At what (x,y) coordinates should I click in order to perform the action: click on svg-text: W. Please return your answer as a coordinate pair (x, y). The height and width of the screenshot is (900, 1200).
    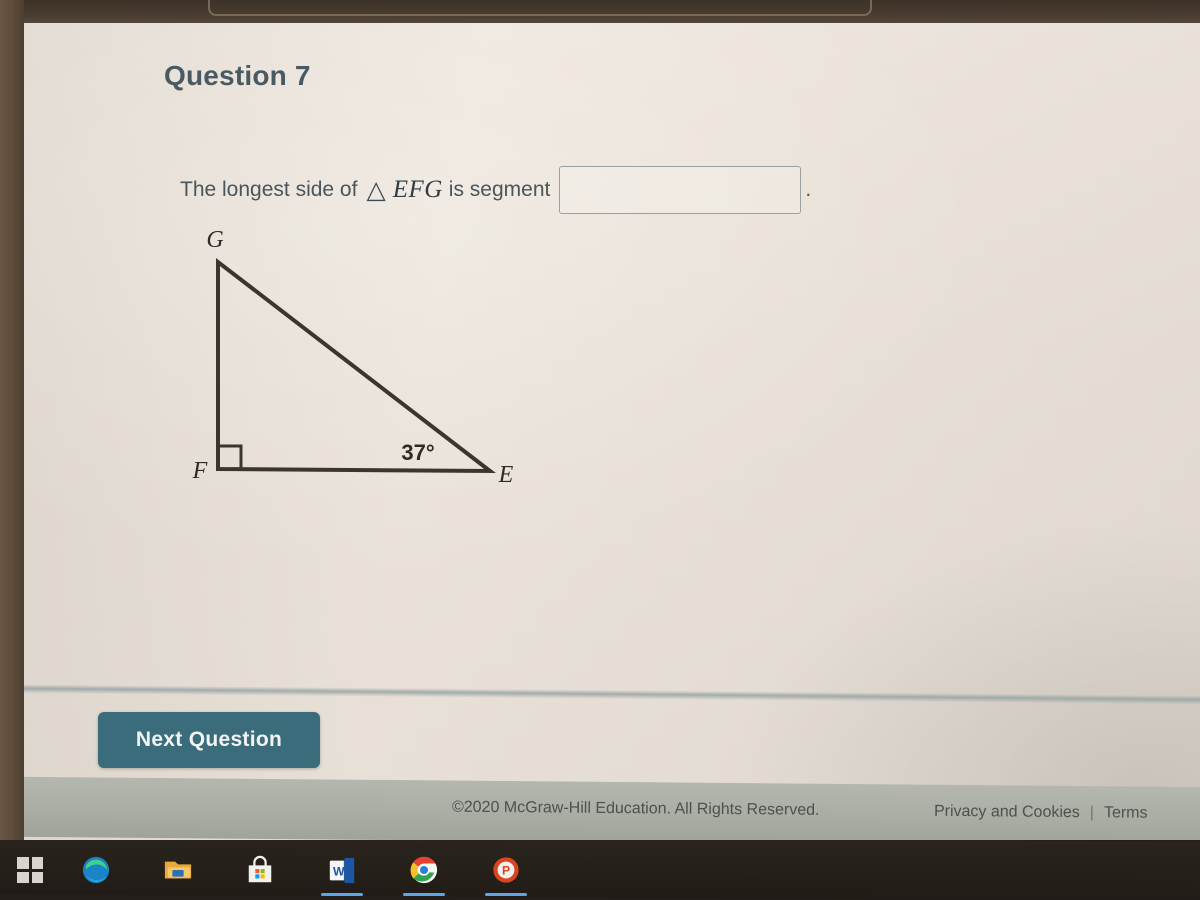
    Looking at the image, I should click on (339, 872).